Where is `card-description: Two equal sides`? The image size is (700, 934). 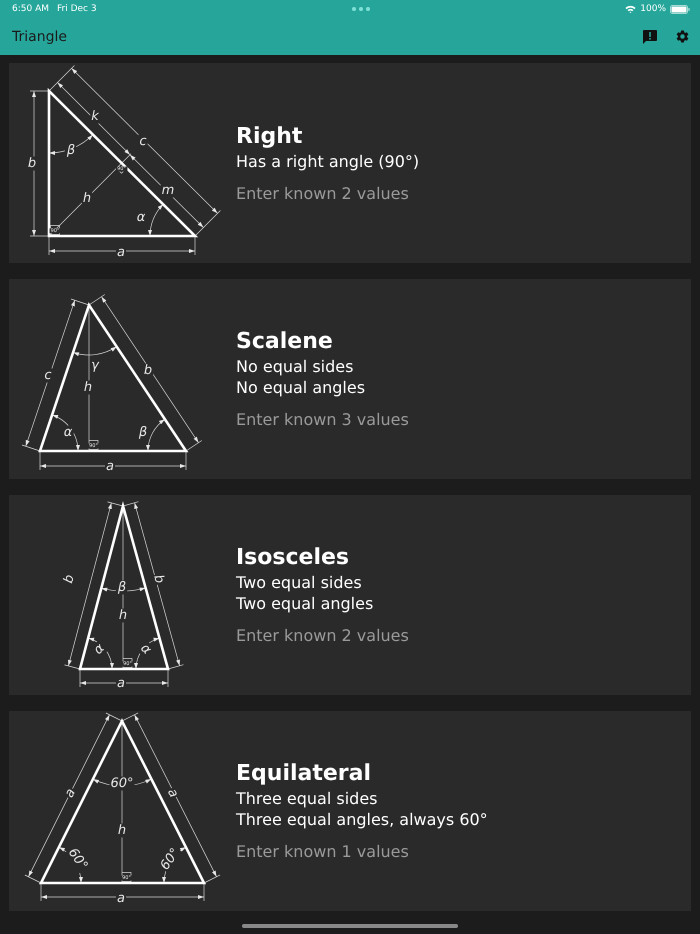 card-description: Two equal sides is located at coordinates (299, 582).